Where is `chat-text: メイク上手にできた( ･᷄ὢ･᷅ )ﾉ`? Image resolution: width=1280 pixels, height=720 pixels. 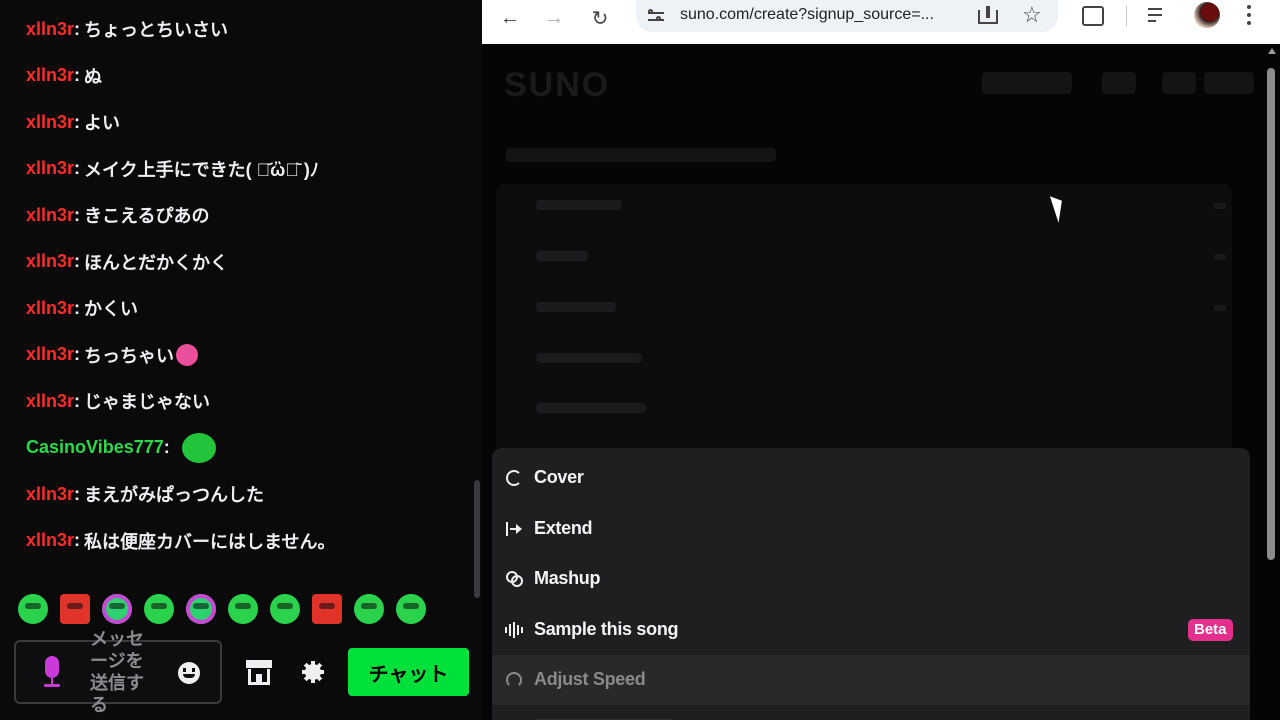
chat-text: メイク上手にできた( ･᷄ὢ･᷅ )ﾉ is located at coordinates (201, 169).